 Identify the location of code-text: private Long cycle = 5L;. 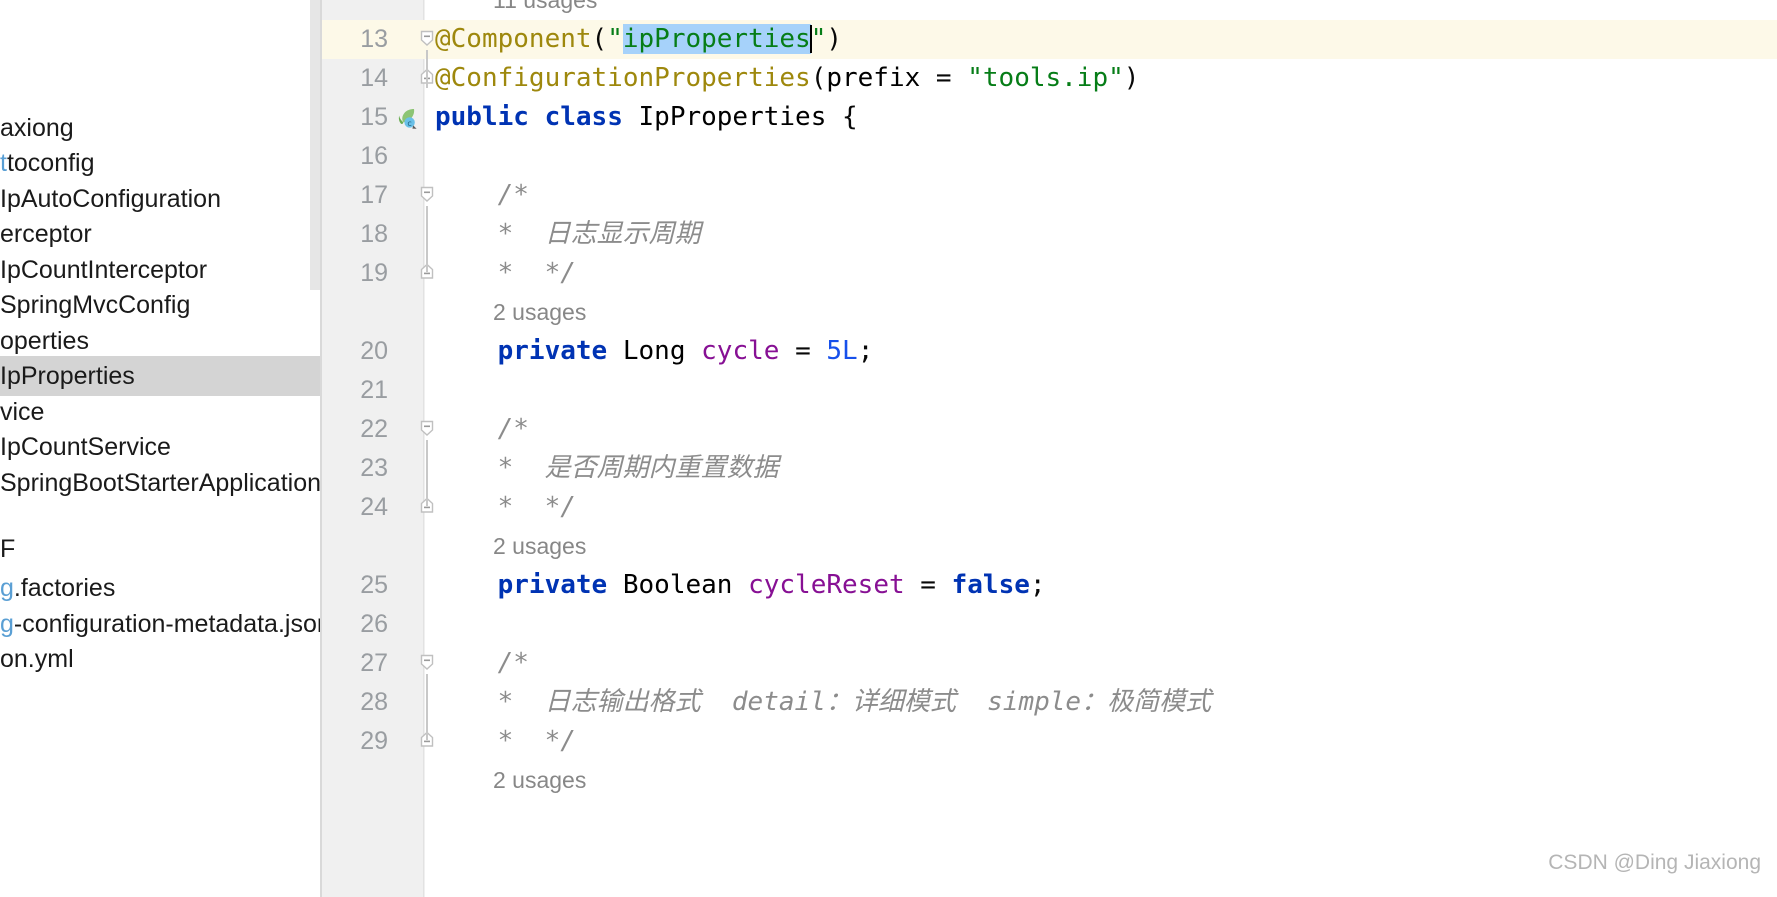
(654, 351).